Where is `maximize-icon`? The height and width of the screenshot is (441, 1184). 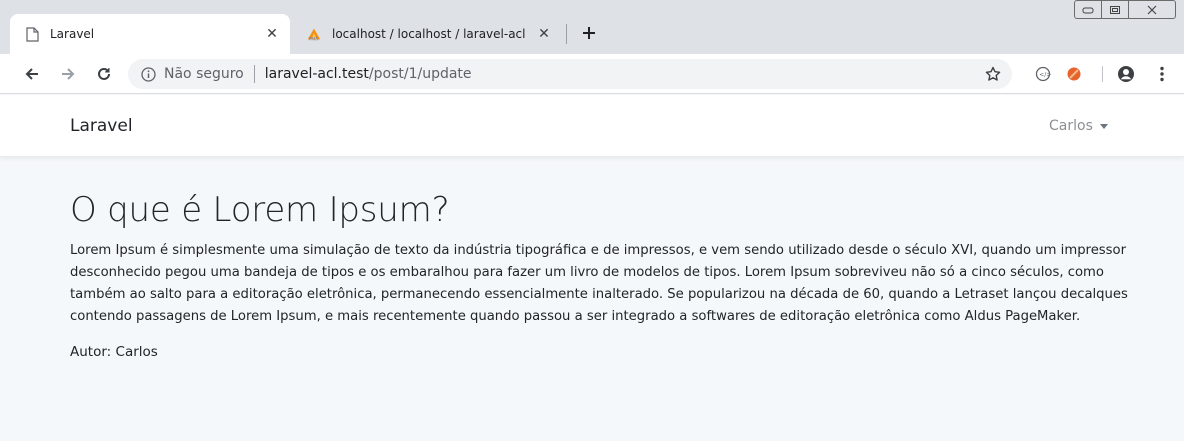
maximize-icon is located at coordinates (1115, 9).